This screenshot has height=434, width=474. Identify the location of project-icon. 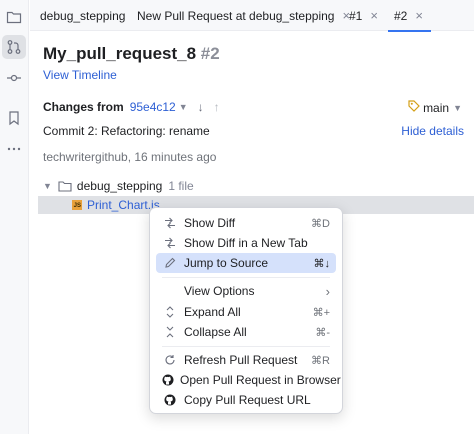
(14, 17).